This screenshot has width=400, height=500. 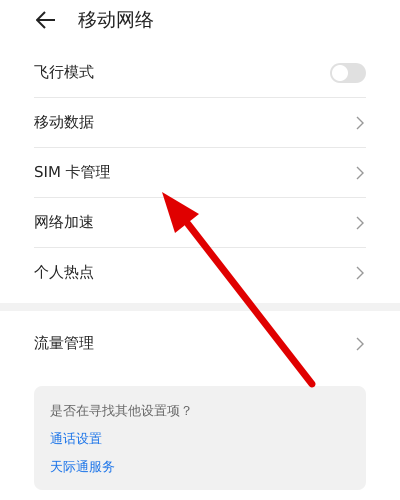 I want to click on setting-label: SIM 卡管理, so click(x=72, y=172).